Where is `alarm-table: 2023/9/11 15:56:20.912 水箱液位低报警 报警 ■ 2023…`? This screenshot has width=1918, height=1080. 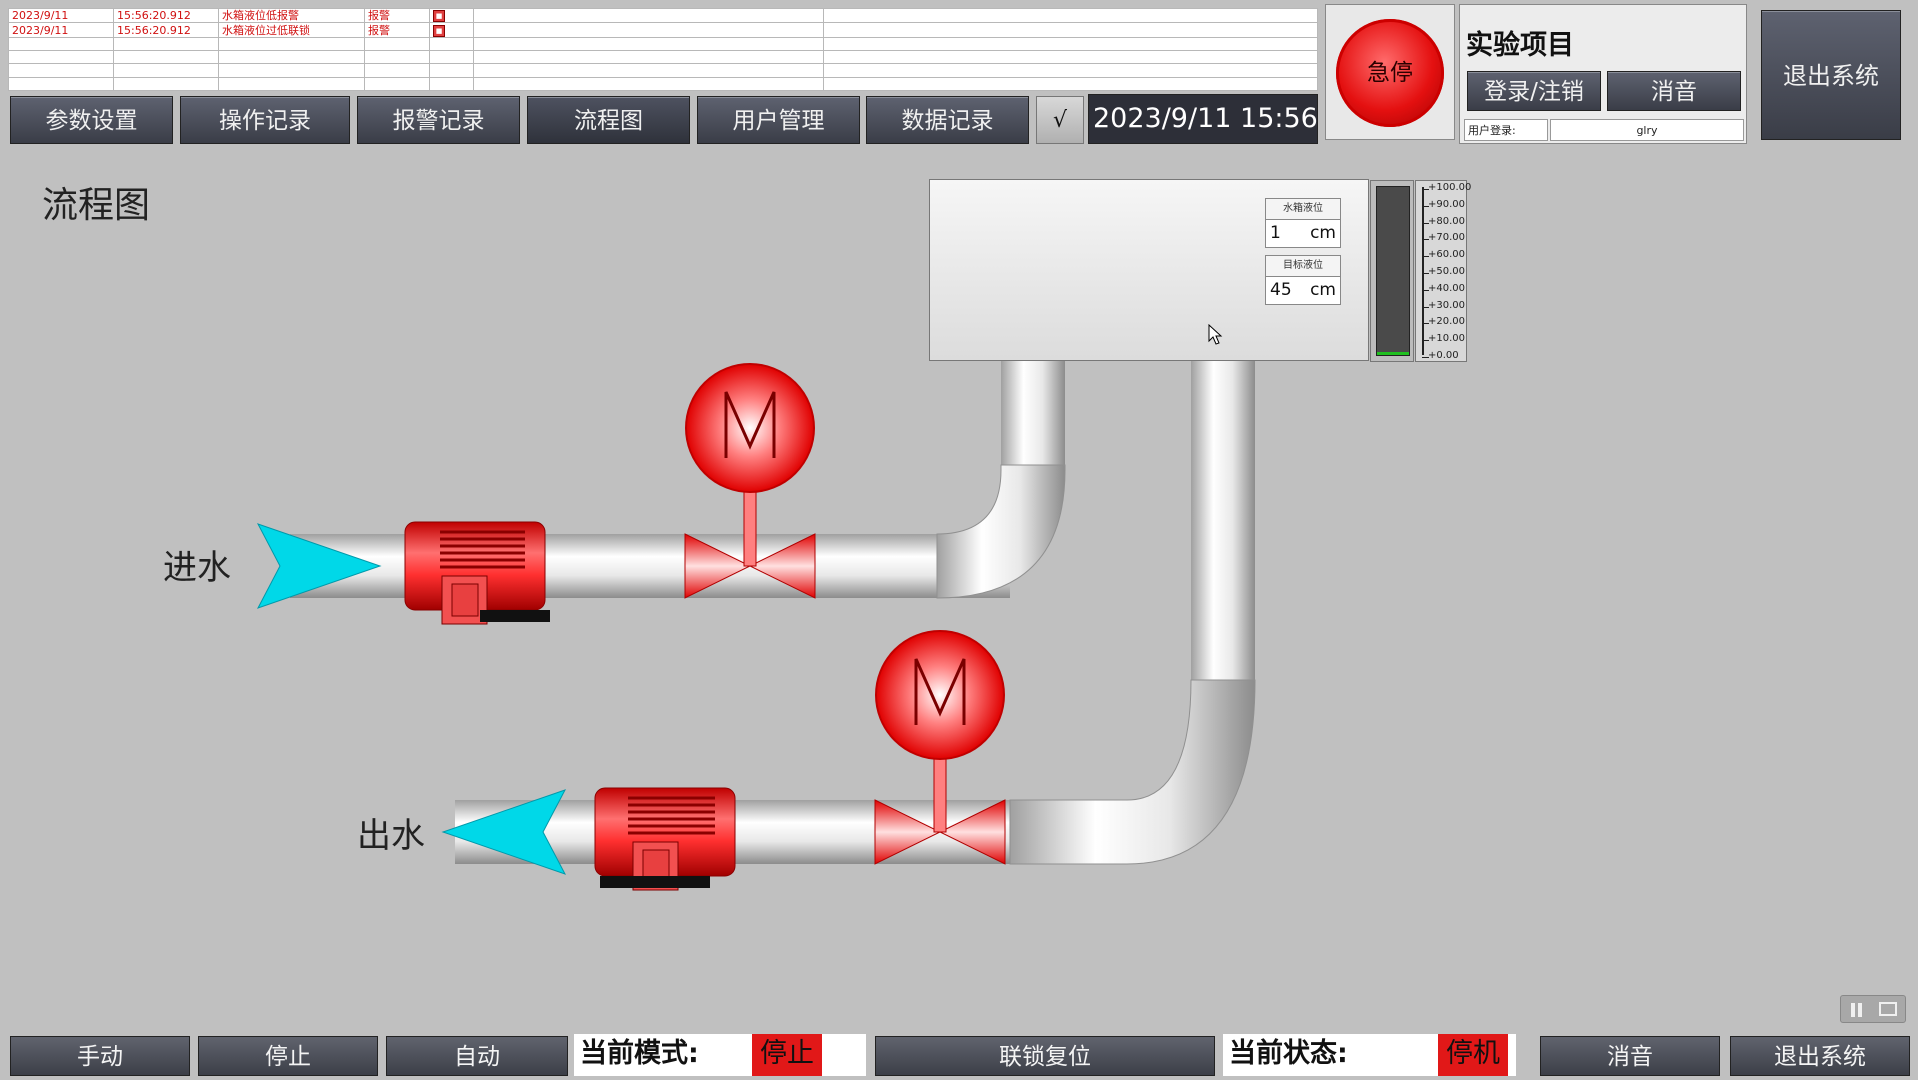
alarm-table: 2023/9/11 15:56:20.912 水箱液位低报警 报警 ■ 2023… is located at coordinates (663, 49).